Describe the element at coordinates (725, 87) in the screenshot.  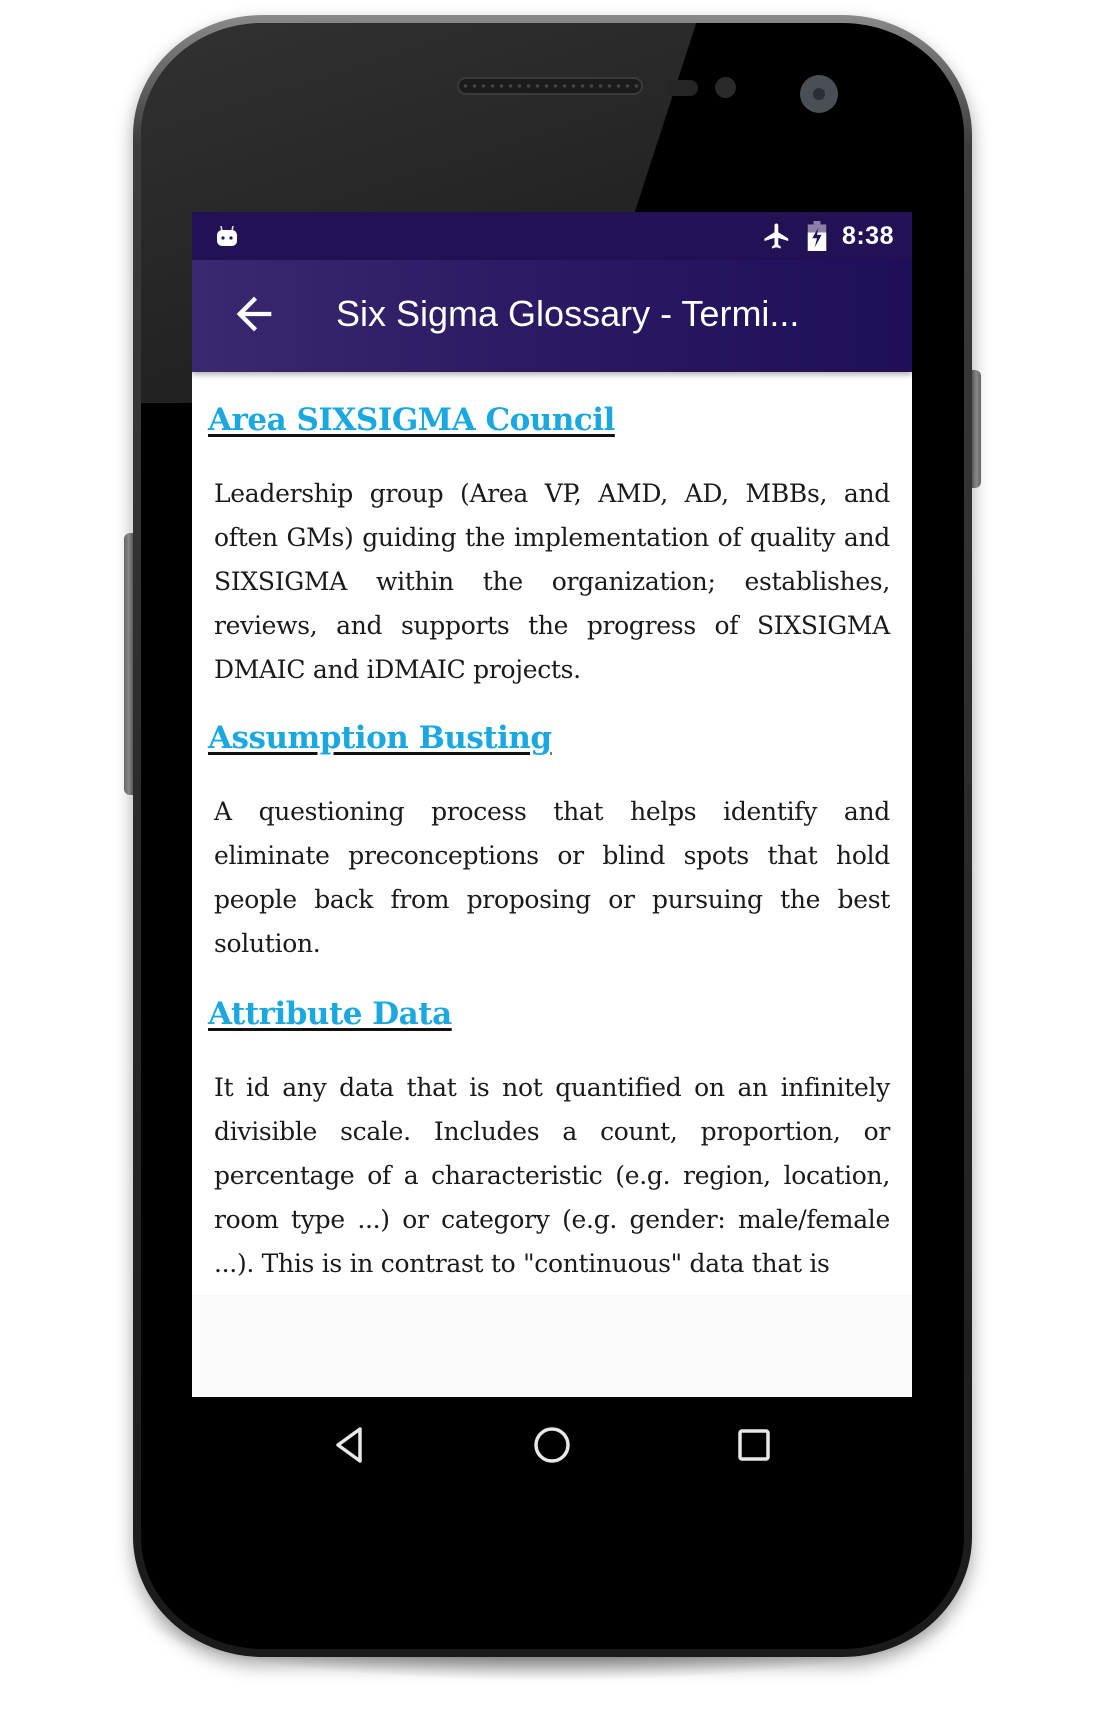
I see `light-sensor` at that location.